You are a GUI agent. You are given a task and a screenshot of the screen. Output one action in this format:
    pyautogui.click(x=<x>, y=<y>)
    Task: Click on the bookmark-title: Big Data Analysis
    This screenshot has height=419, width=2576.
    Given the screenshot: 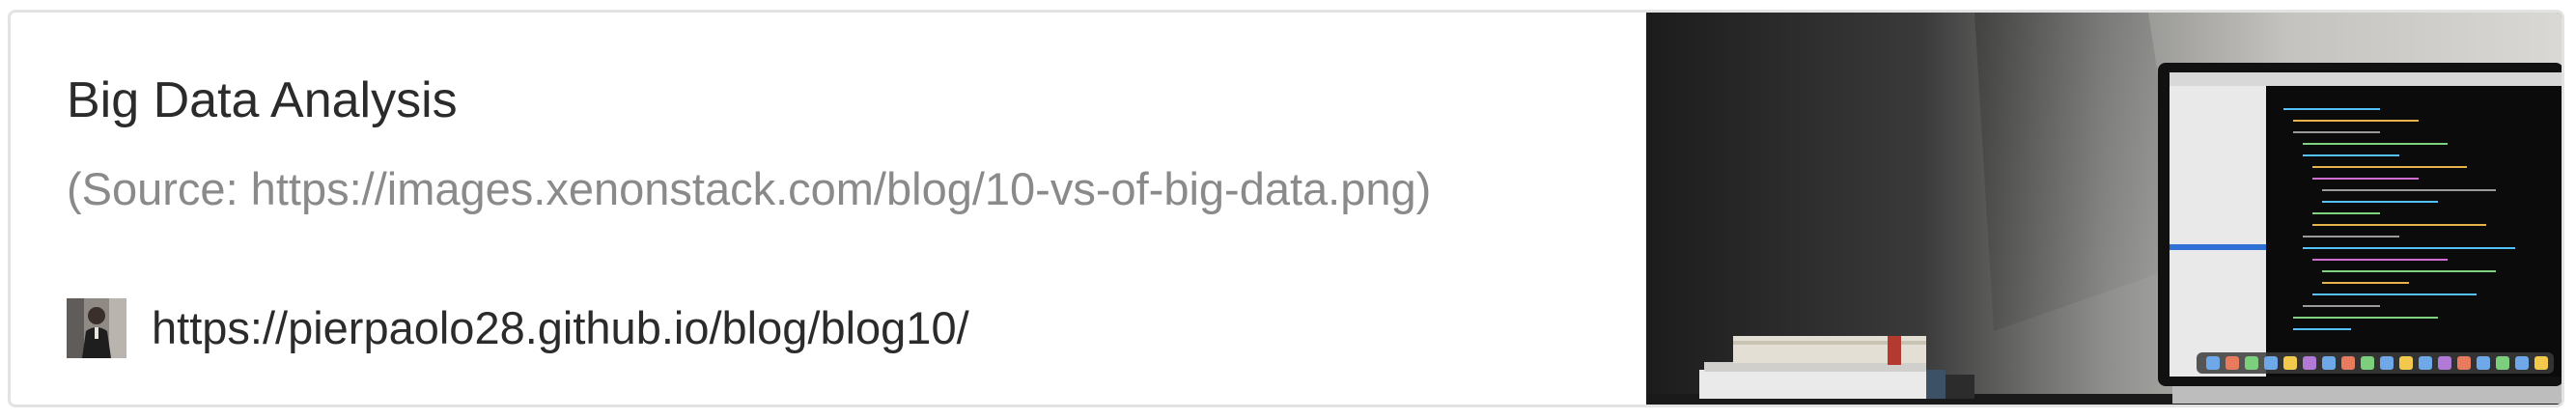 What is the action you would take?
    pyautogui.click(x=262, y=100)
    